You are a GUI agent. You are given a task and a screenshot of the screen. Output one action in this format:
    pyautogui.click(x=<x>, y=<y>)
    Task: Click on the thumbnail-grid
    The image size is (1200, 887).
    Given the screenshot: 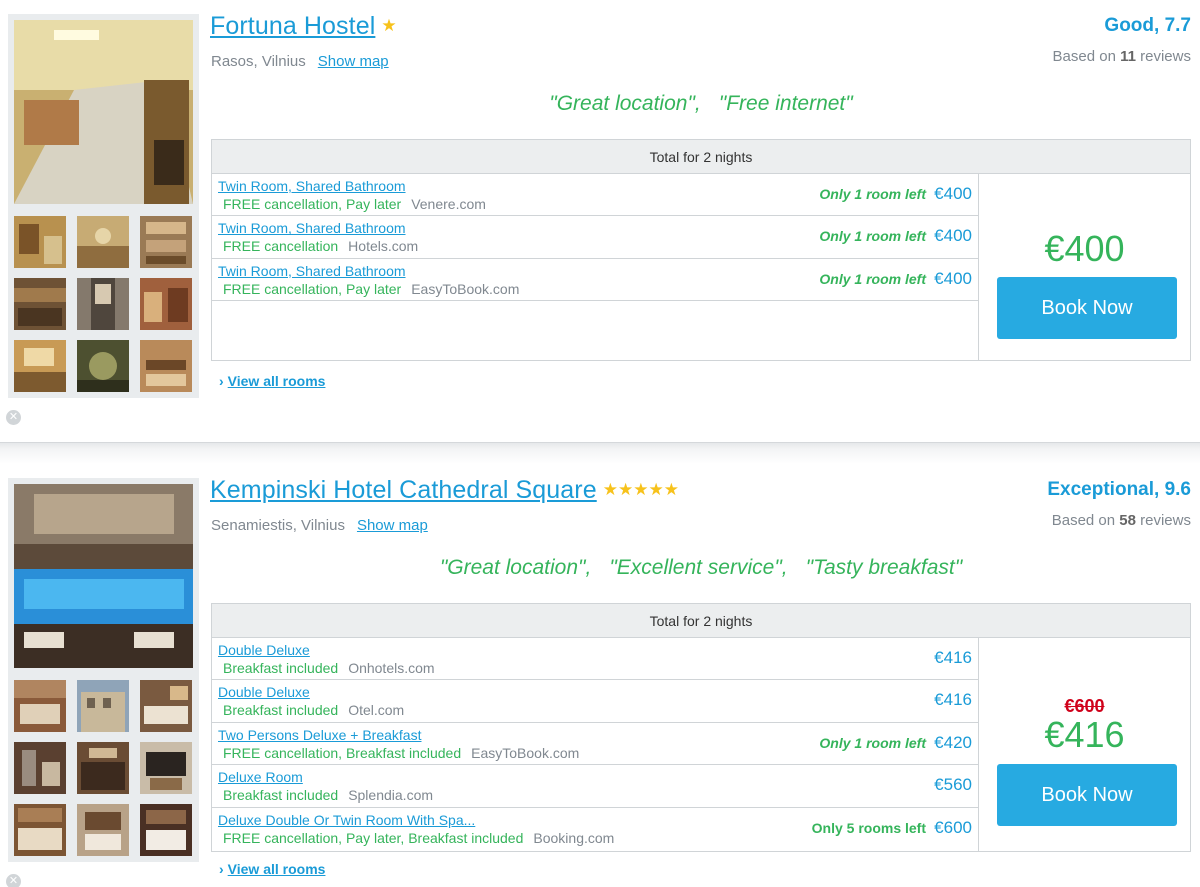 What is the action you would take?
    pyautogui.click(x=103, y=304)
    